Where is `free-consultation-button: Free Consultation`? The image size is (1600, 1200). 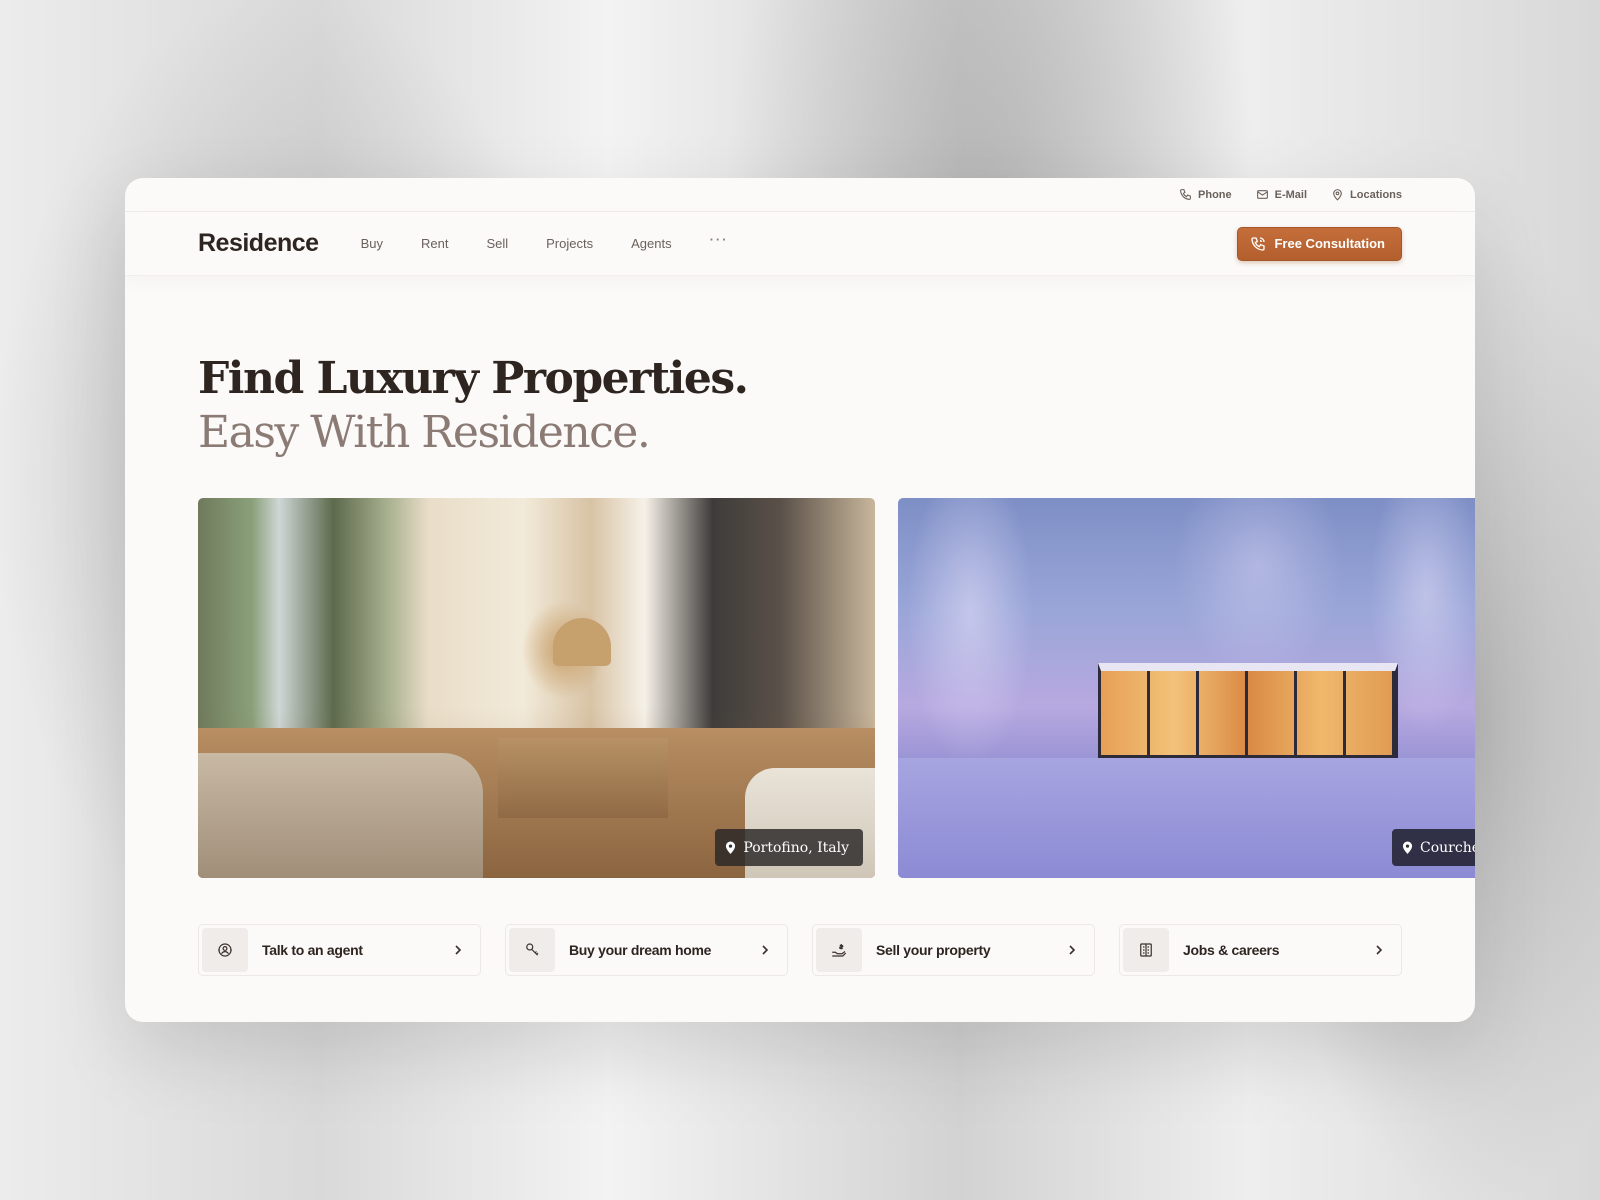
free-consultation-button: Free Consultation is located at coordinates (1319, 243).